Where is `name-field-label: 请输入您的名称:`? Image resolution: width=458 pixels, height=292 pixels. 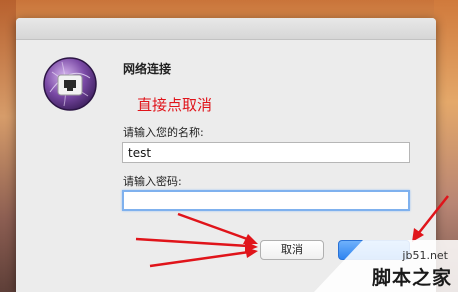
name-field-label: 请输入您的名称: is located at coordinates (163, 132).